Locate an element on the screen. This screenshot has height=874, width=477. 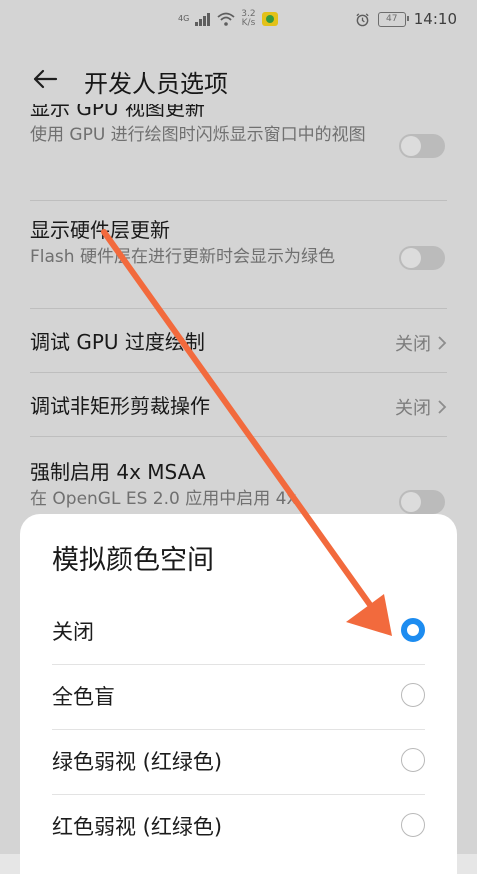
option-label: 红色弱视 (红绿色) is located at coordinates (137, 827).